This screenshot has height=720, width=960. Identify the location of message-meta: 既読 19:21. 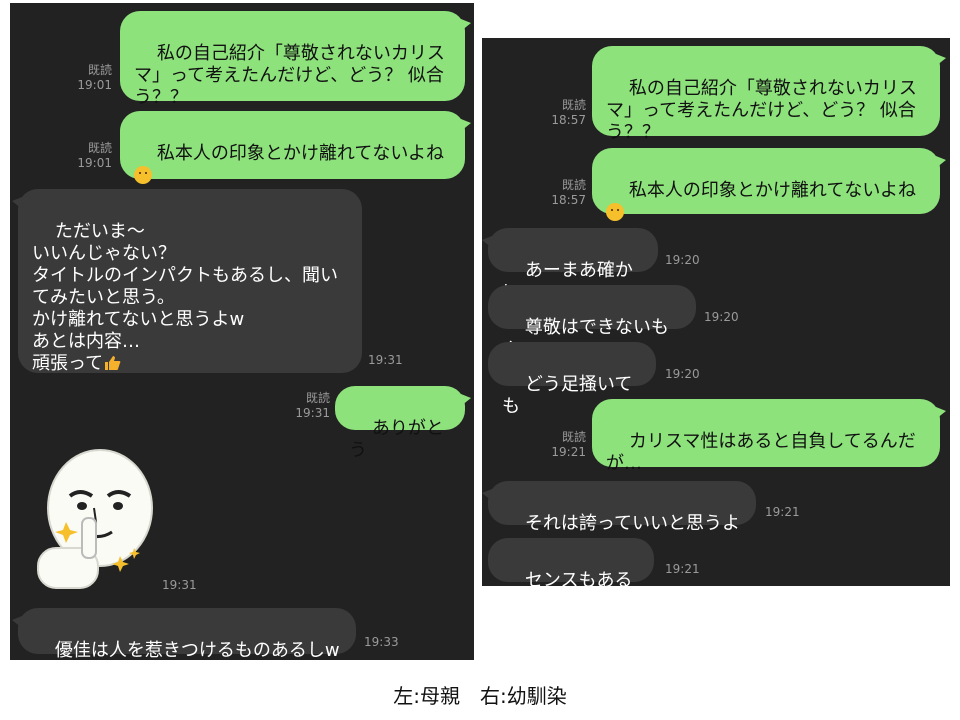
(566, 445).